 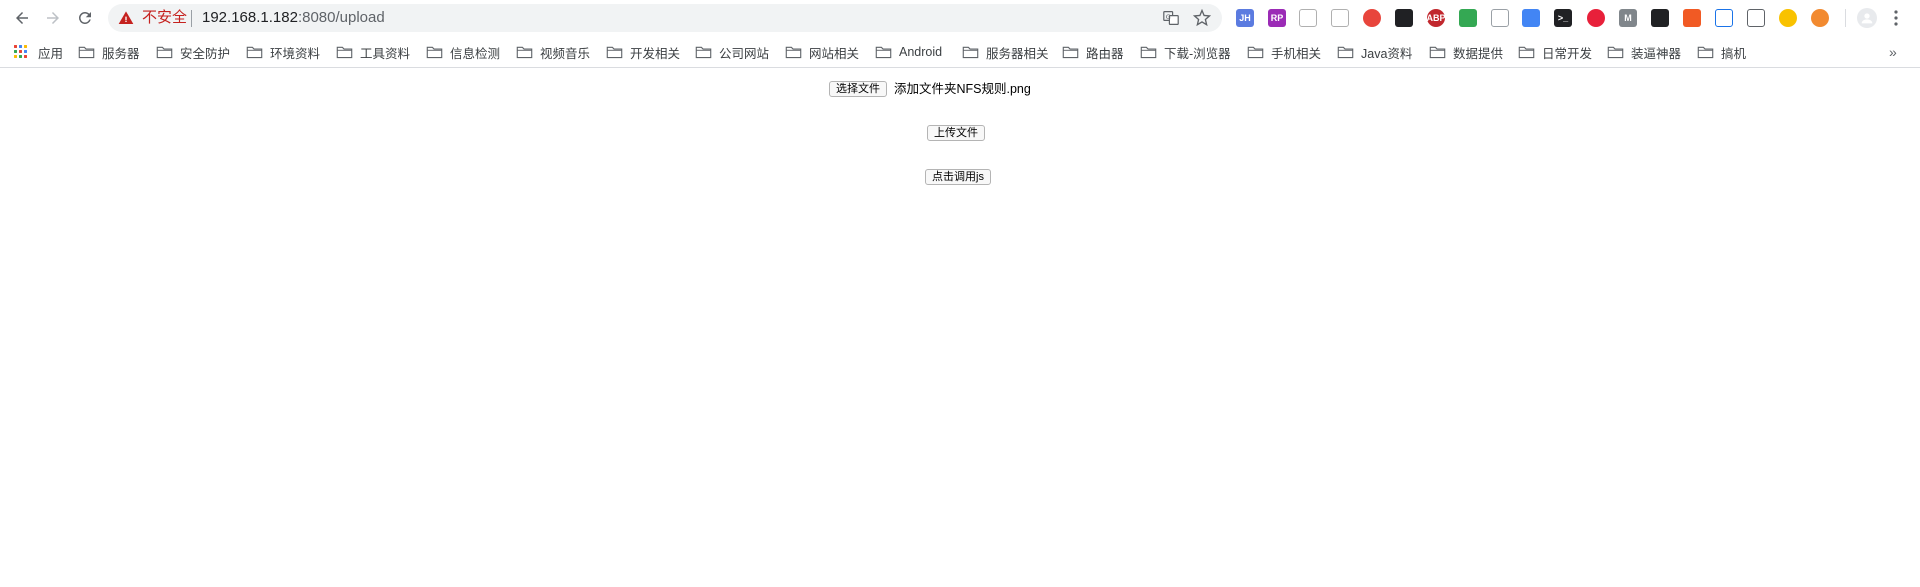 I want to click on bookmark-folder: 网站相关, so click(x=822, y=52).